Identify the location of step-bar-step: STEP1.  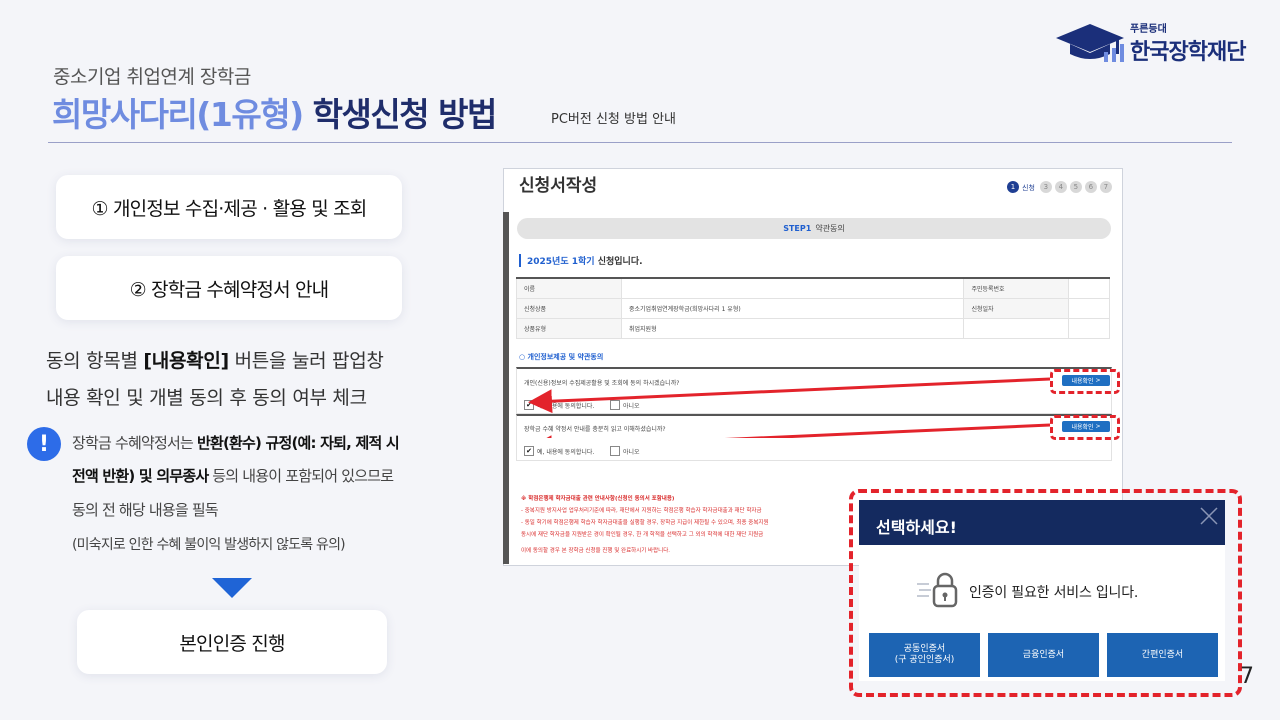
(797, 228).